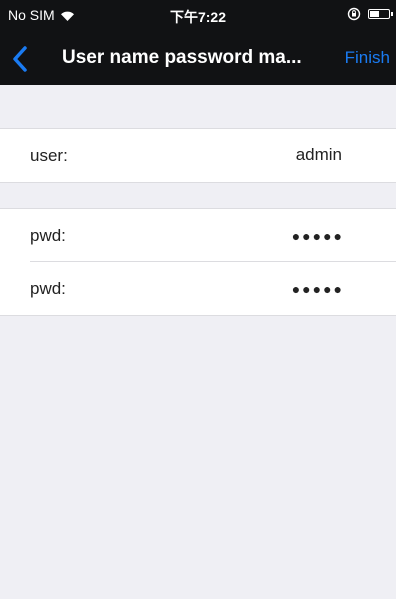 The width and height of the screenshot is (396, 599). I want to click on status-right, so click(370, 14).